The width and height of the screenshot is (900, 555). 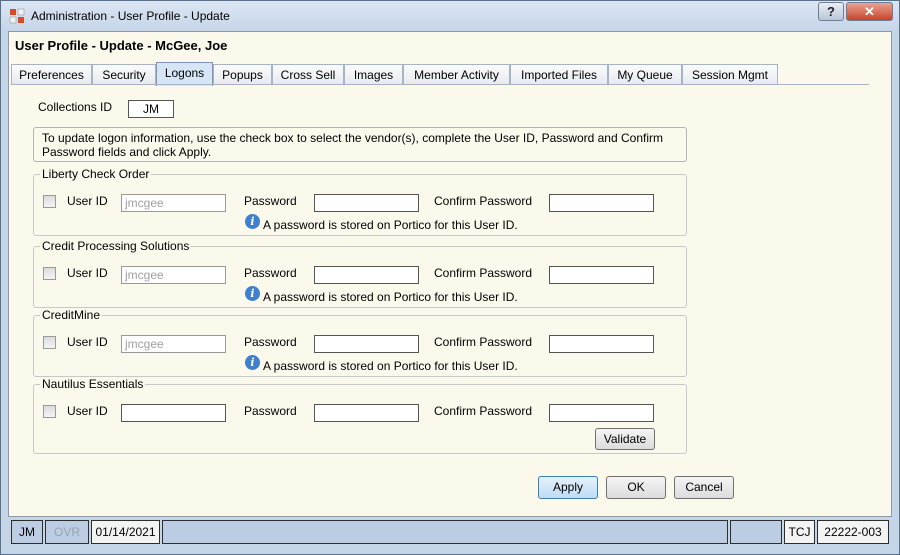 What do you see at coordinates (636, 487) in the screenshot?
I see `ok-button: OK` at bounding box center [636, 487].